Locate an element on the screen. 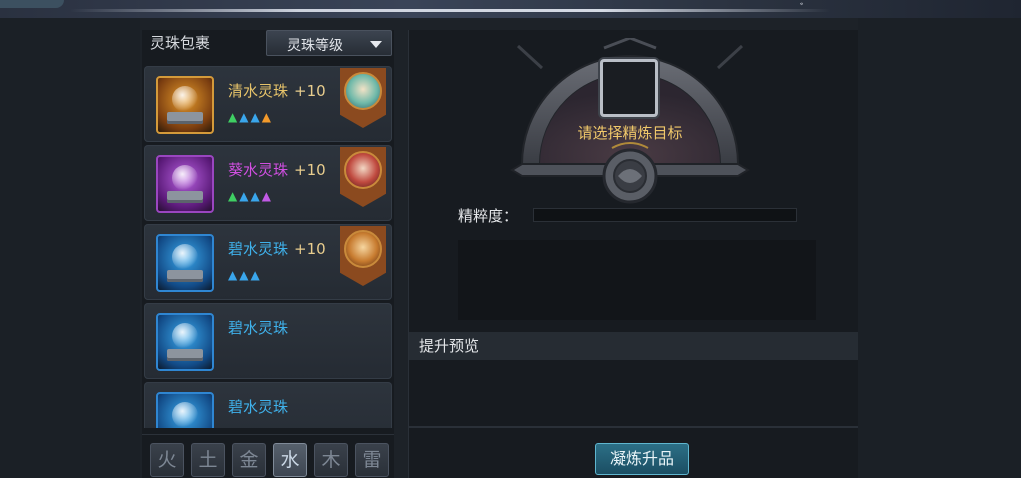 Image resolution: width=1021 pixels, height=478 pixels. item-name-text: 清水灵珠 is located at coordinates (258, 91).